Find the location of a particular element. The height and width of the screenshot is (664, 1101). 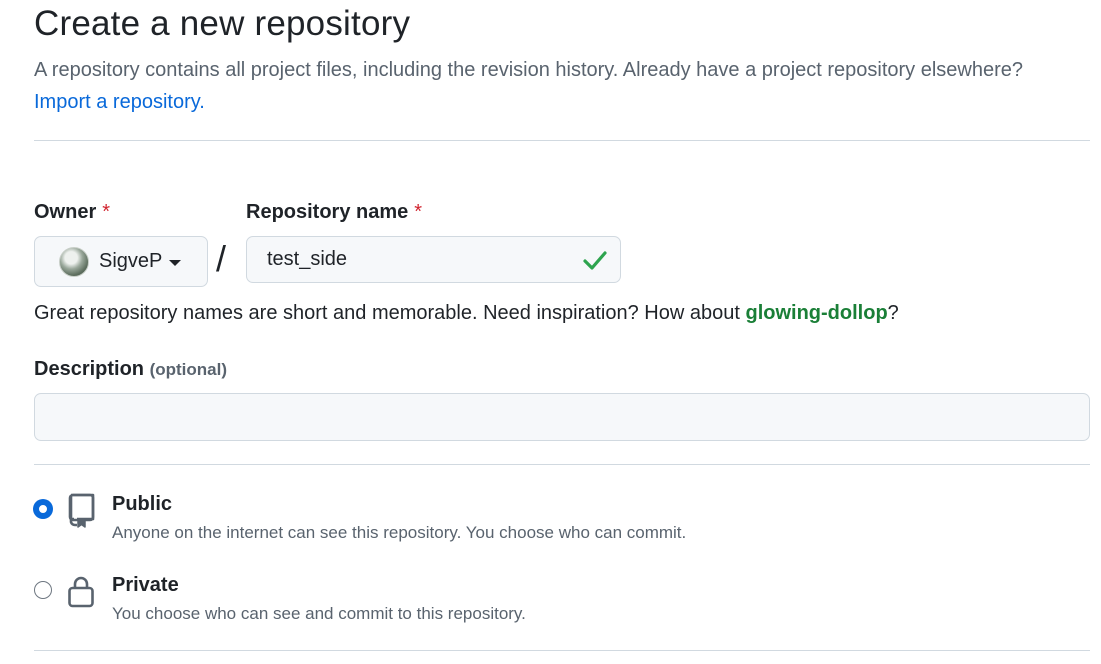

owner-name: SigveP is located at coordinates (131, 261).